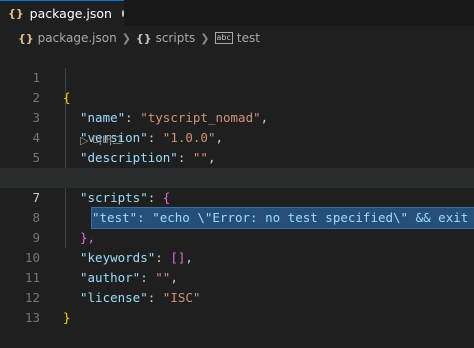 This screenshot has height=348, width=474. Describe the element at coordinates (176, 38) in the screenshot. I see `breadcrumb-section: scripts` at that location.